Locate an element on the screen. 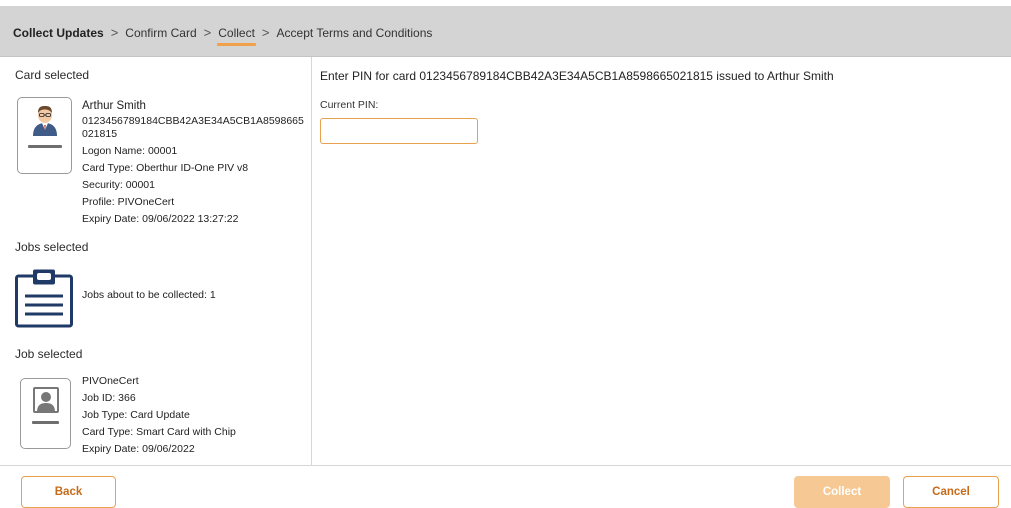  breadcrumb-collect: Collect is located at coordinates (236, 35).